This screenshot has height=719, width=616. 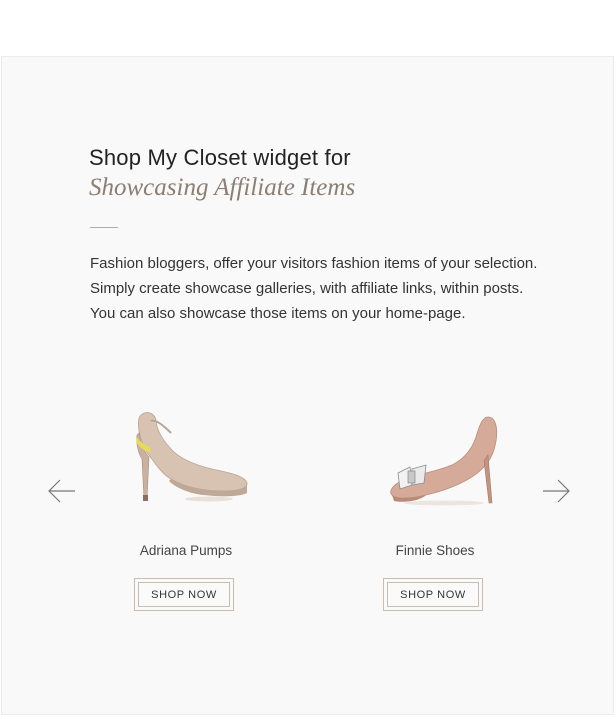 I want to click on heading-divider, so click(x=104, y=227).